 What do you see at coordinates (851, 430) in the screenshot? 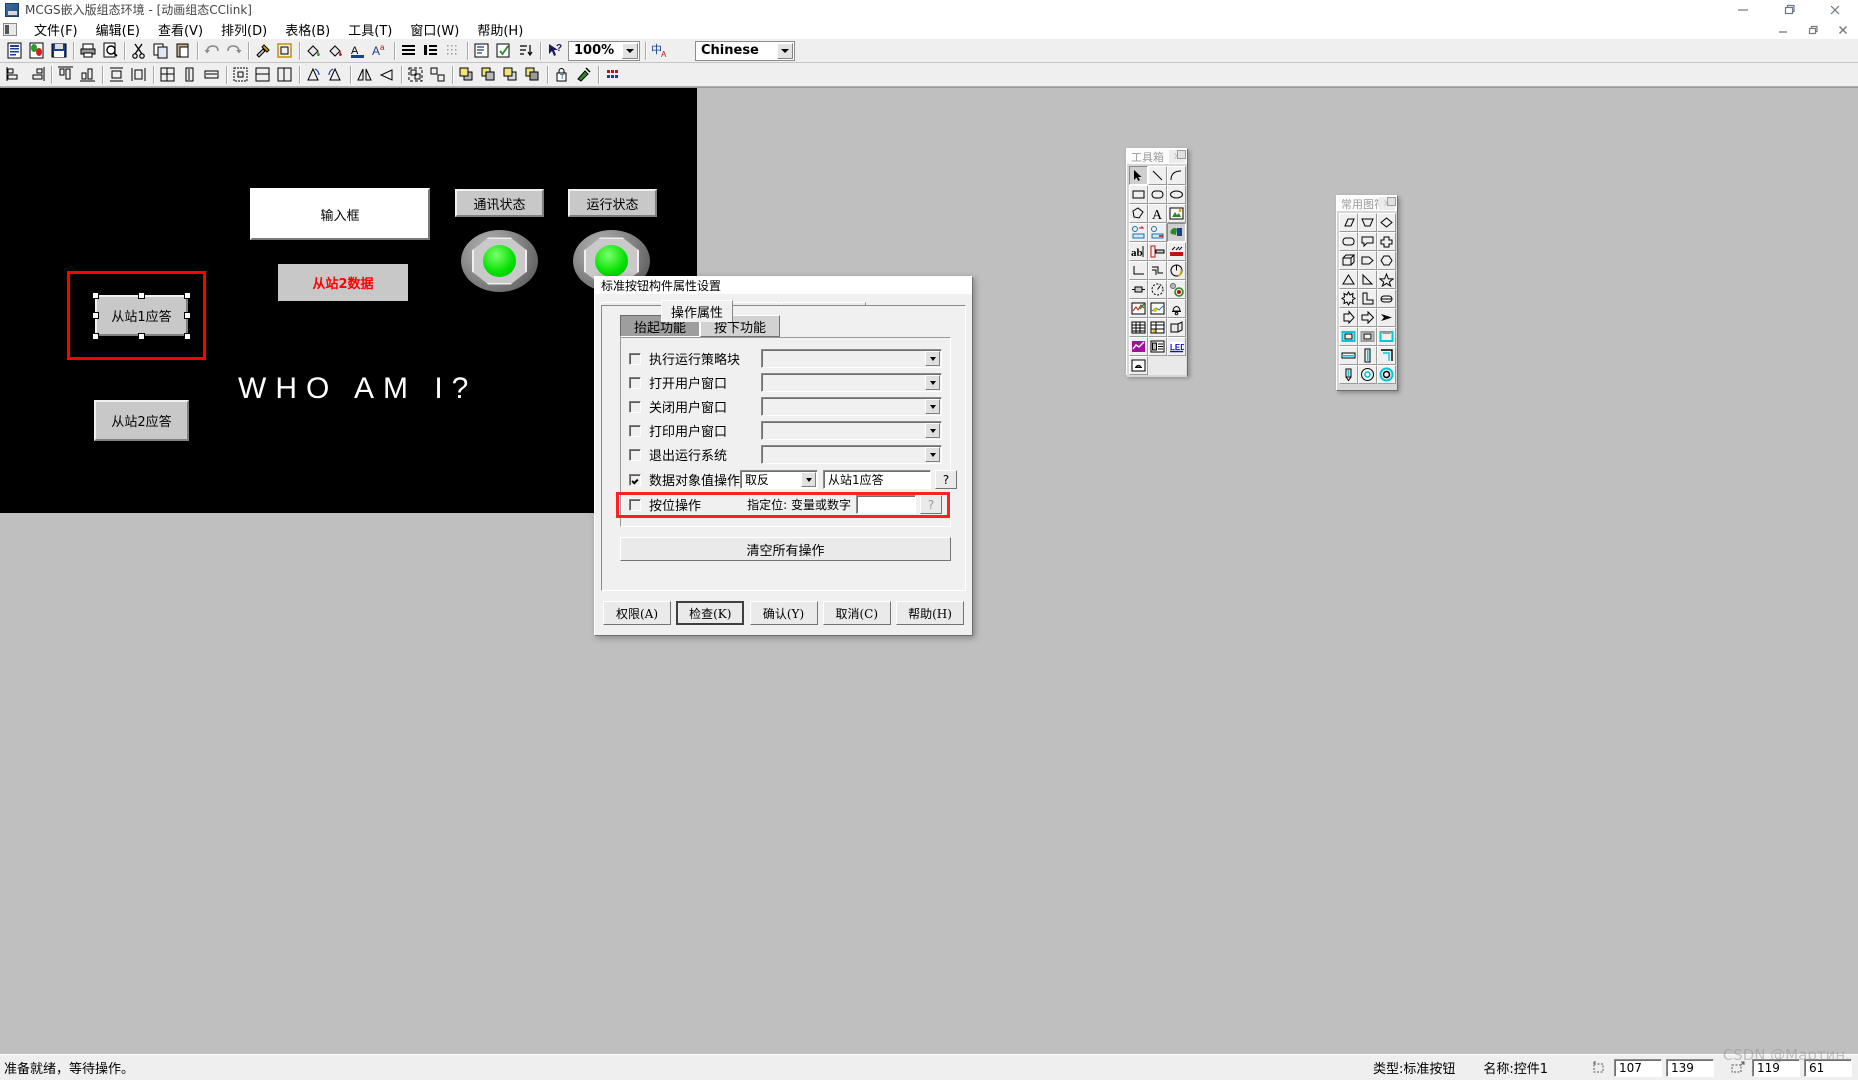
I see `op-value-print-window` at bounding box center [851, 430].